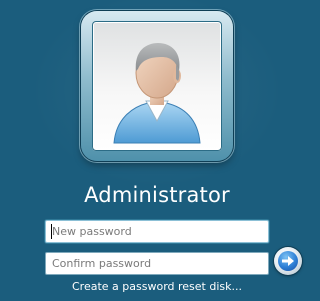 Image resolution: width=320 pixels, height=301 pixels. Describe the element at coordinates (157, 93) in the screenshot. I see `user-avatar-icon` at that location.